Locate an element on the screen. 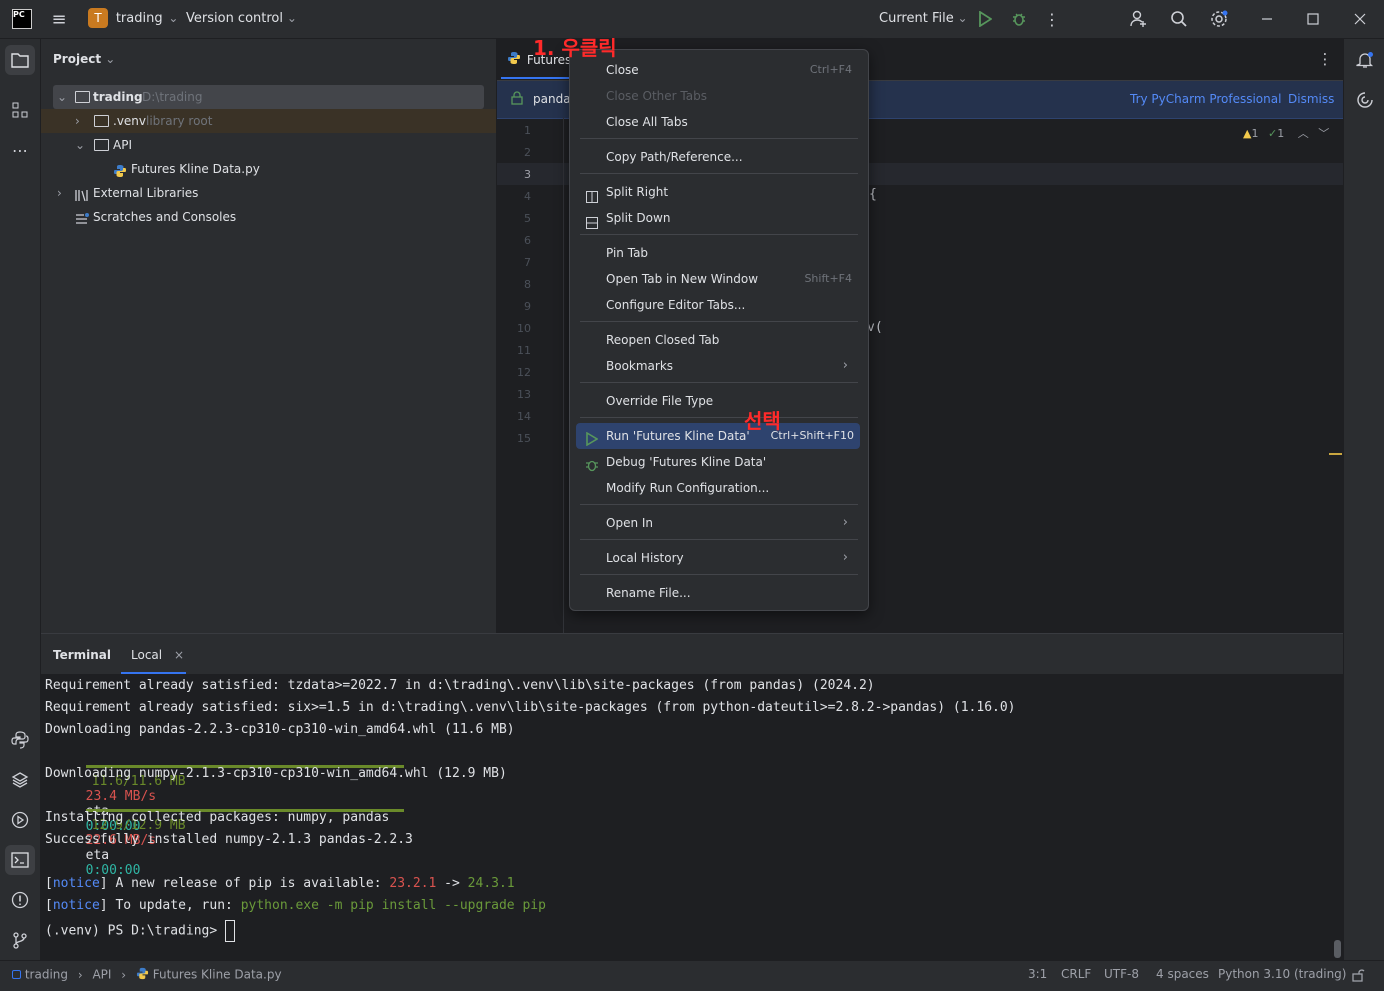 The height and width of the screenshot is (991, 1384). tree-hint: D:\trading is located at coordinates (172, 97).